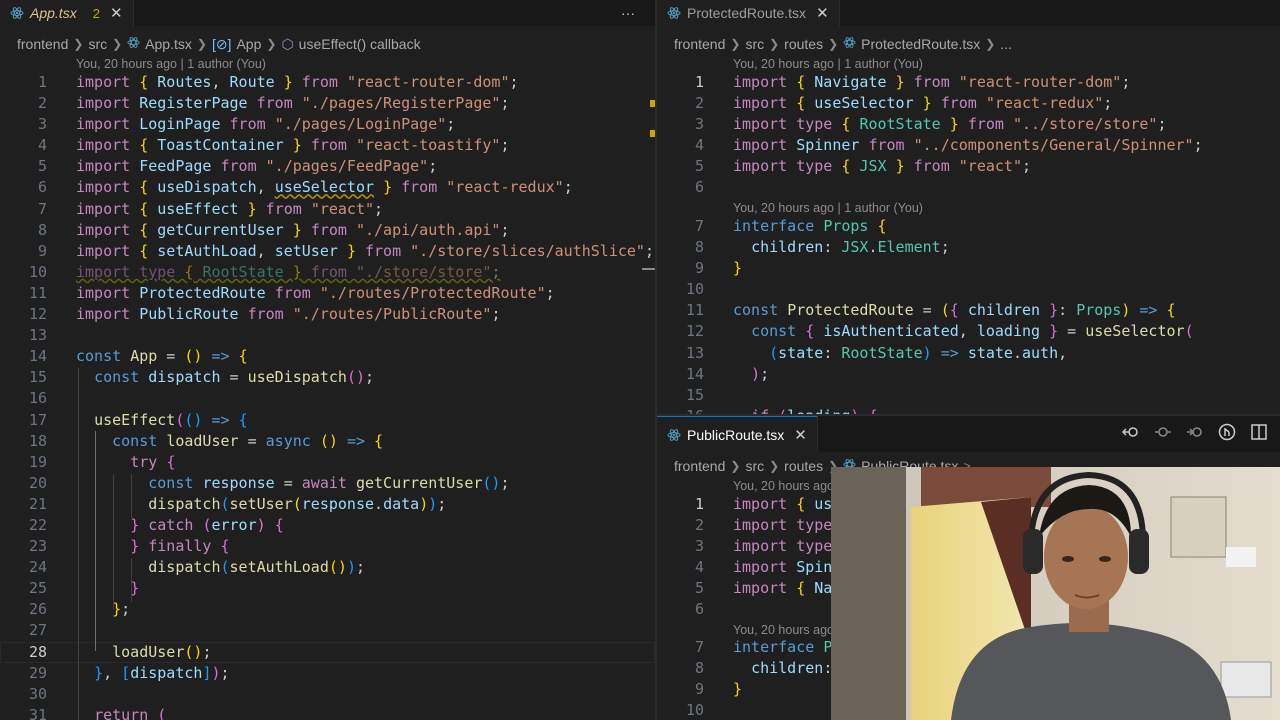 The image size is (1280, 720). What do you see at coordinates (1259, 434) in the screenshot?
I see `split-editor-icon` at bounding box center [1259, 434].